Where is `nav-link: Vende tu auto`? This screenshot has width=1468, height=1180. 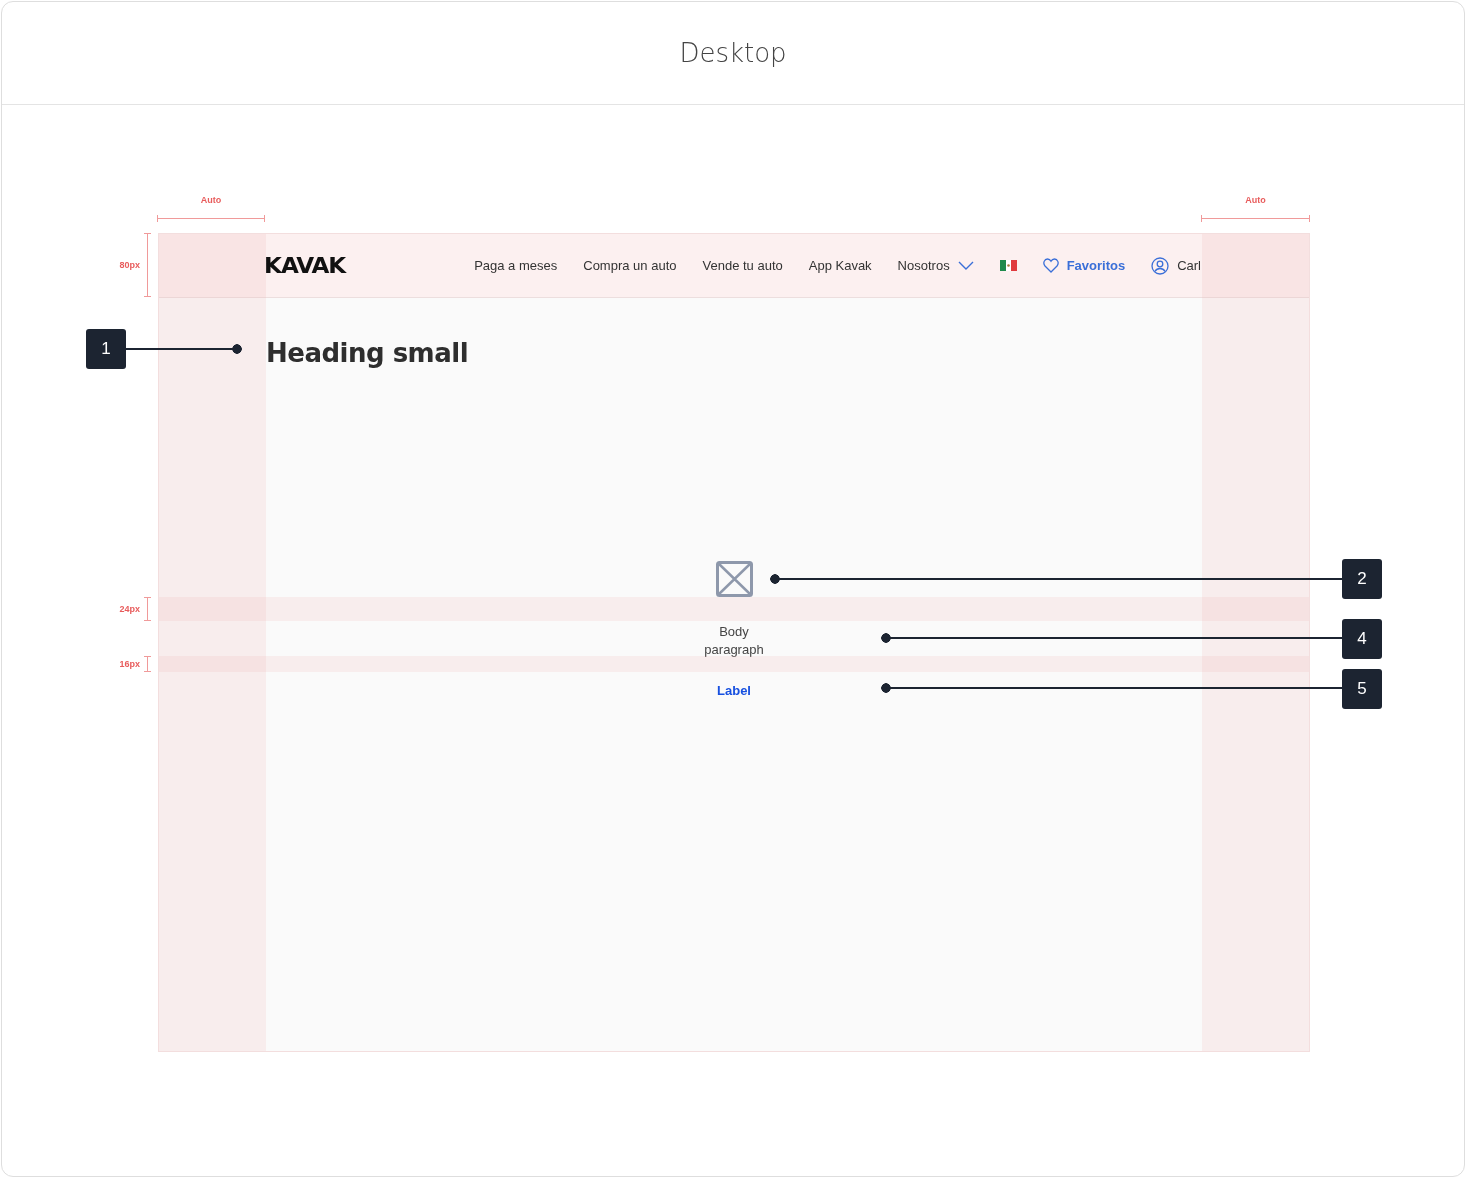 nav-link: Vende tu auto is located at coordinates (742, 265).